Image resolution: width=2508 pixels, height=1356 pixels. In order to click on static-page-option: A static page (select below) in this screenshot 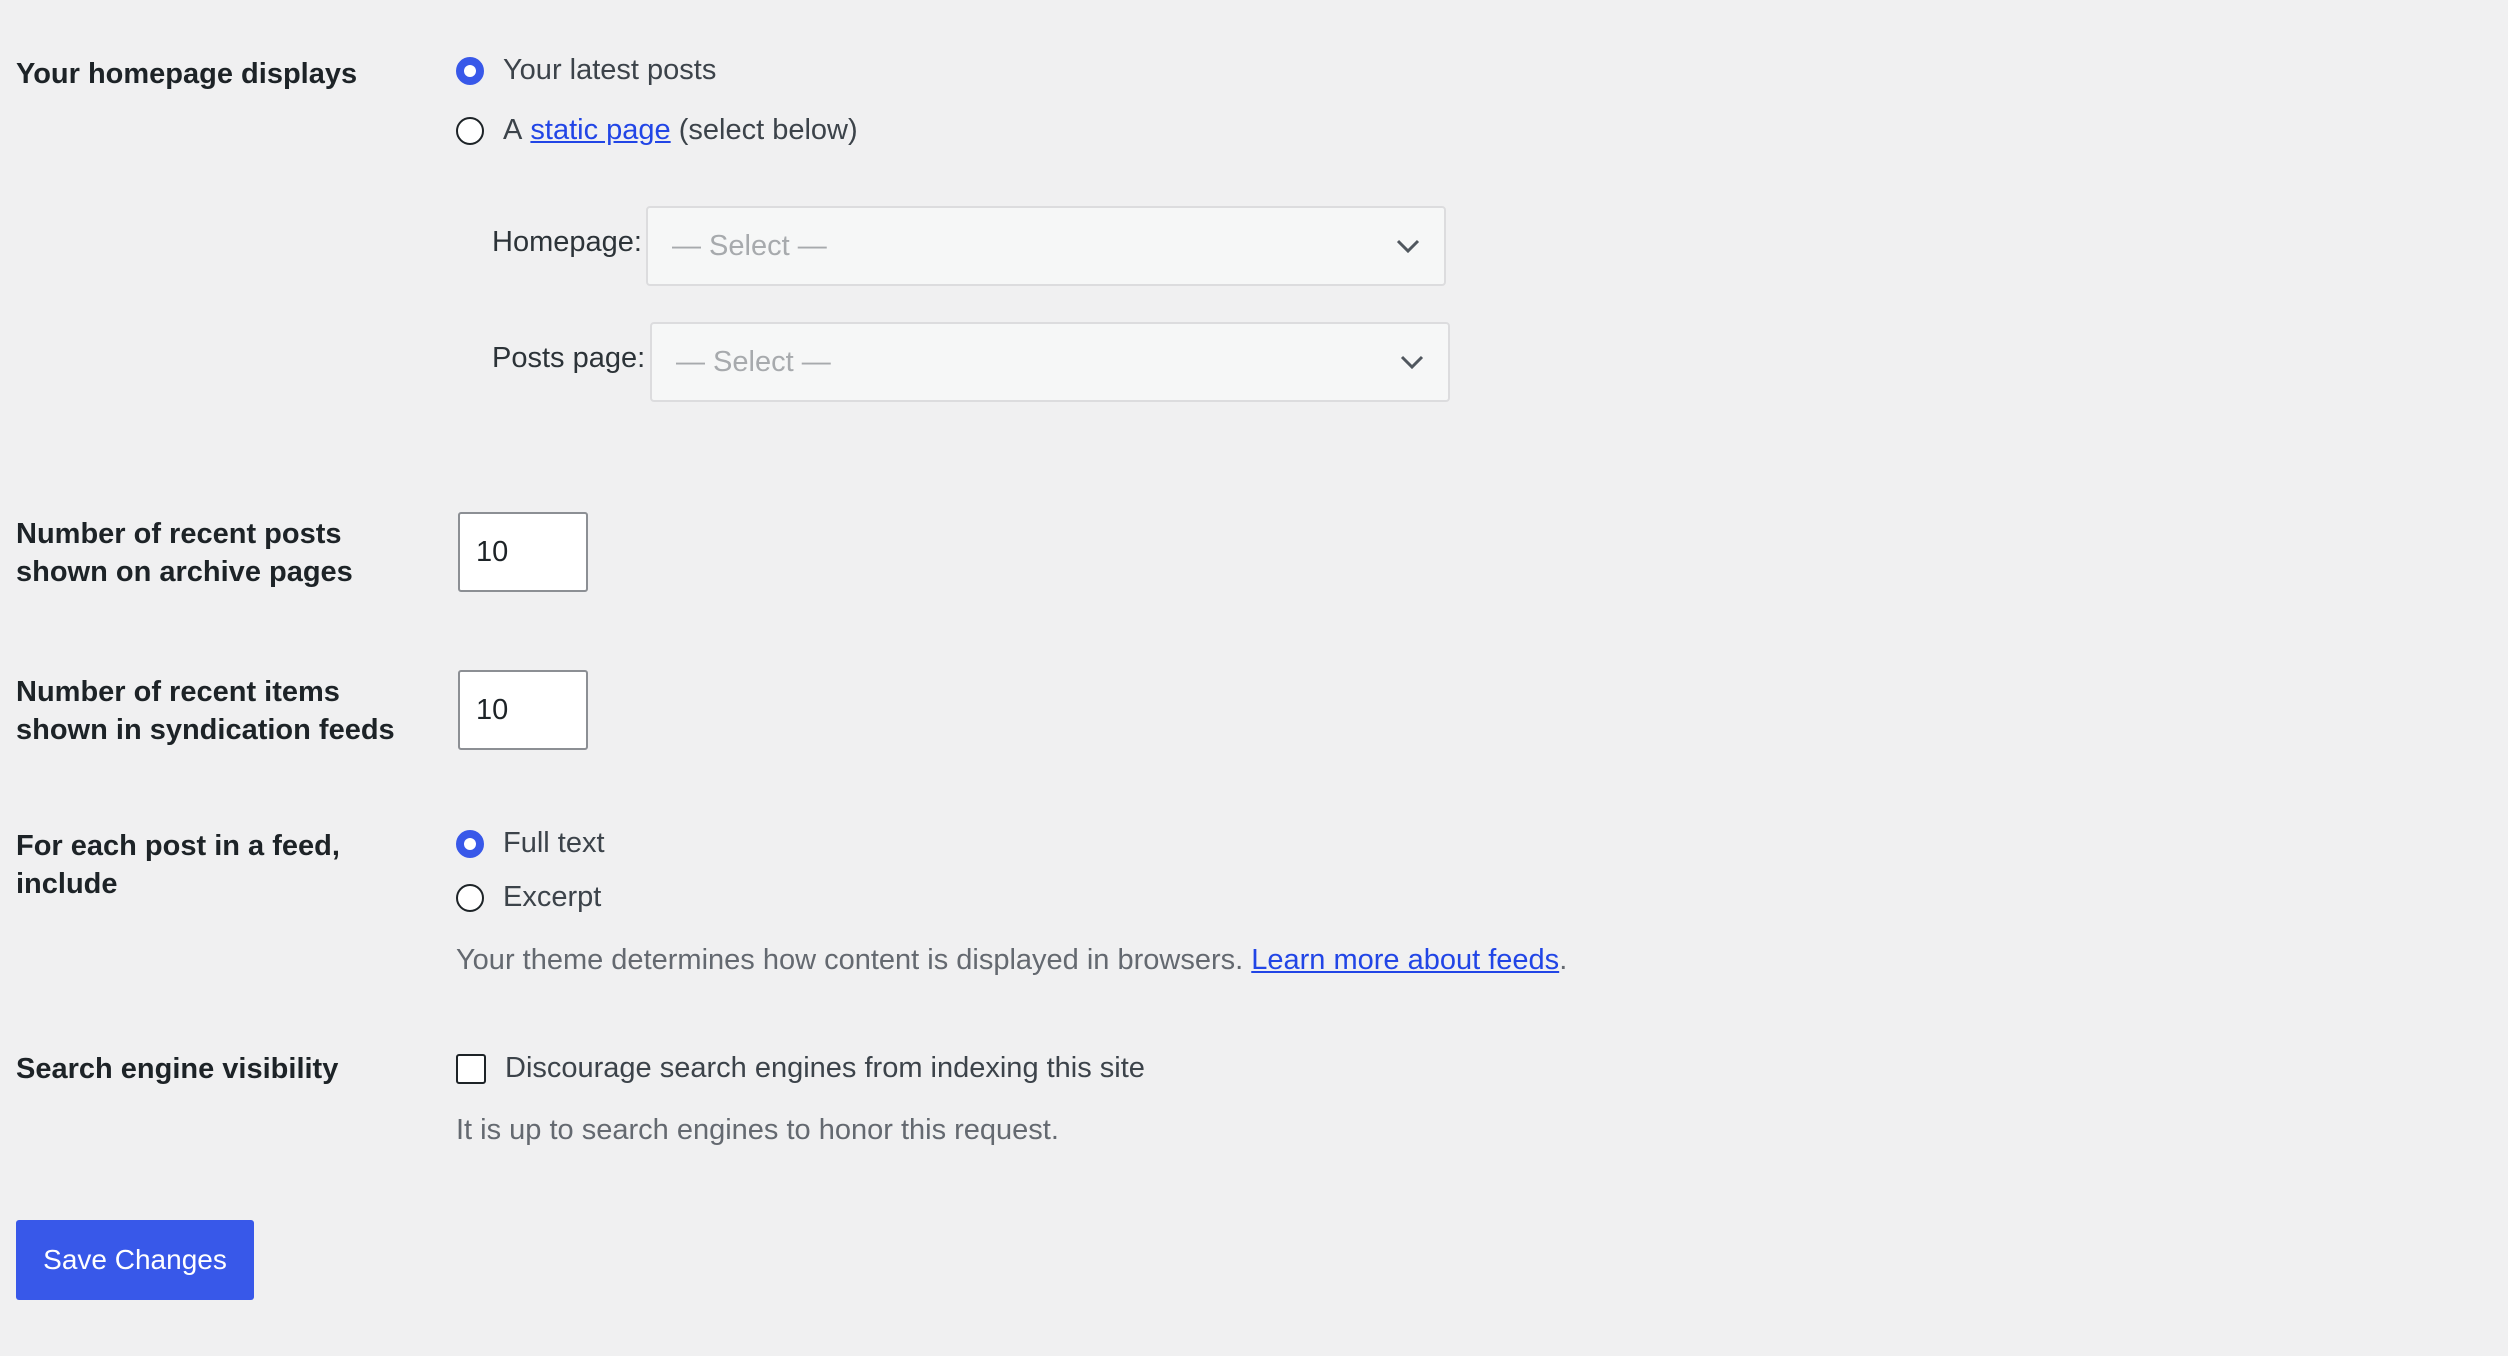, I will do `click(657, 130)`.